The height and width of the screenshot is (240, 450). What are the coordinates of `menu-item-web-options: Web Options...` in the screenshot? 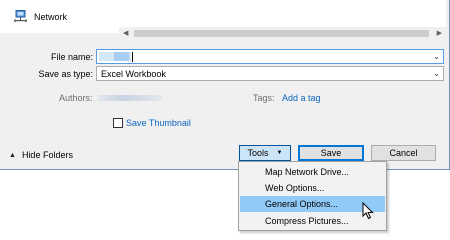 It's located at (312, 188).